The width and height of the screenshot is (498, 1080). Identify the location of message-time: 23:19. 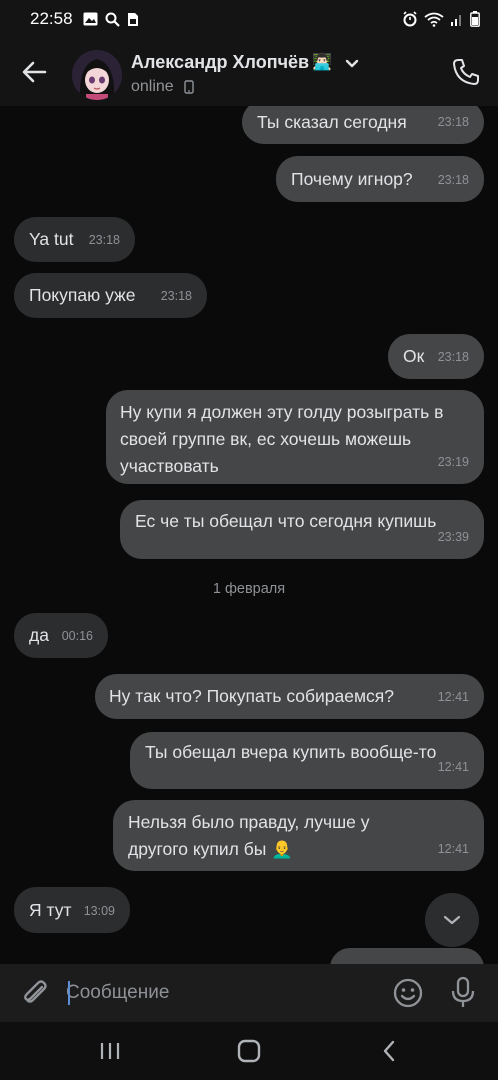
(453, 462).